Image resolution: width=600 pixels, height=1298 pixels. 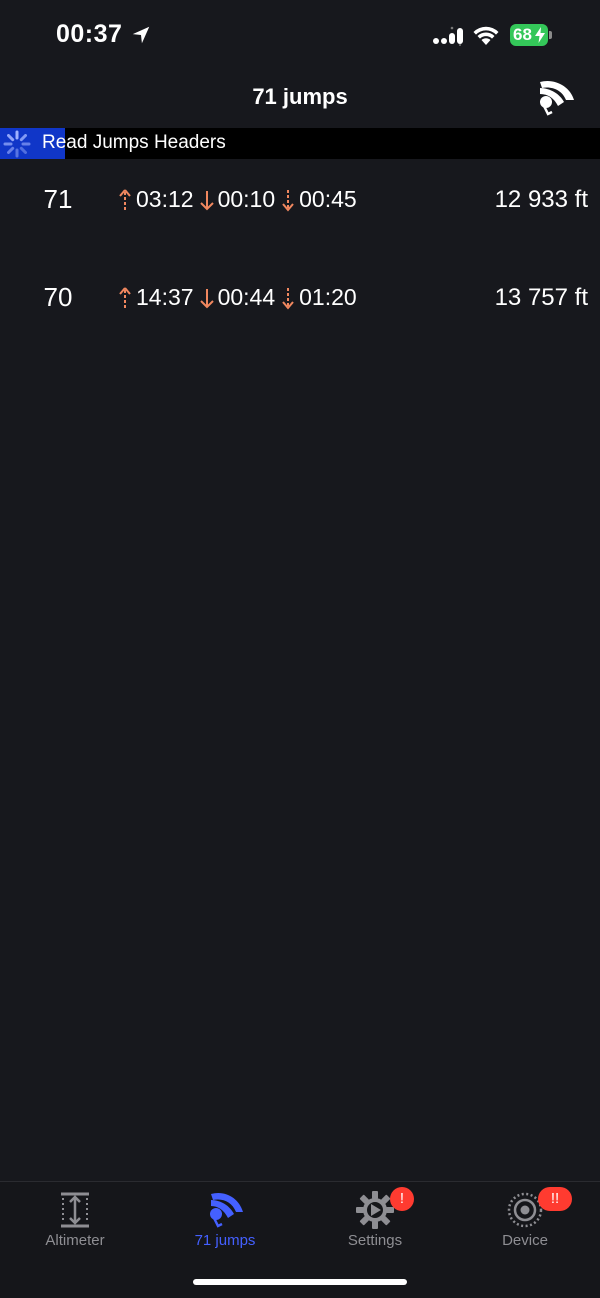 I want to click on jump-row: 70 14:37 00:44 01:20 13 757 ft, so click(x=300, y=309).